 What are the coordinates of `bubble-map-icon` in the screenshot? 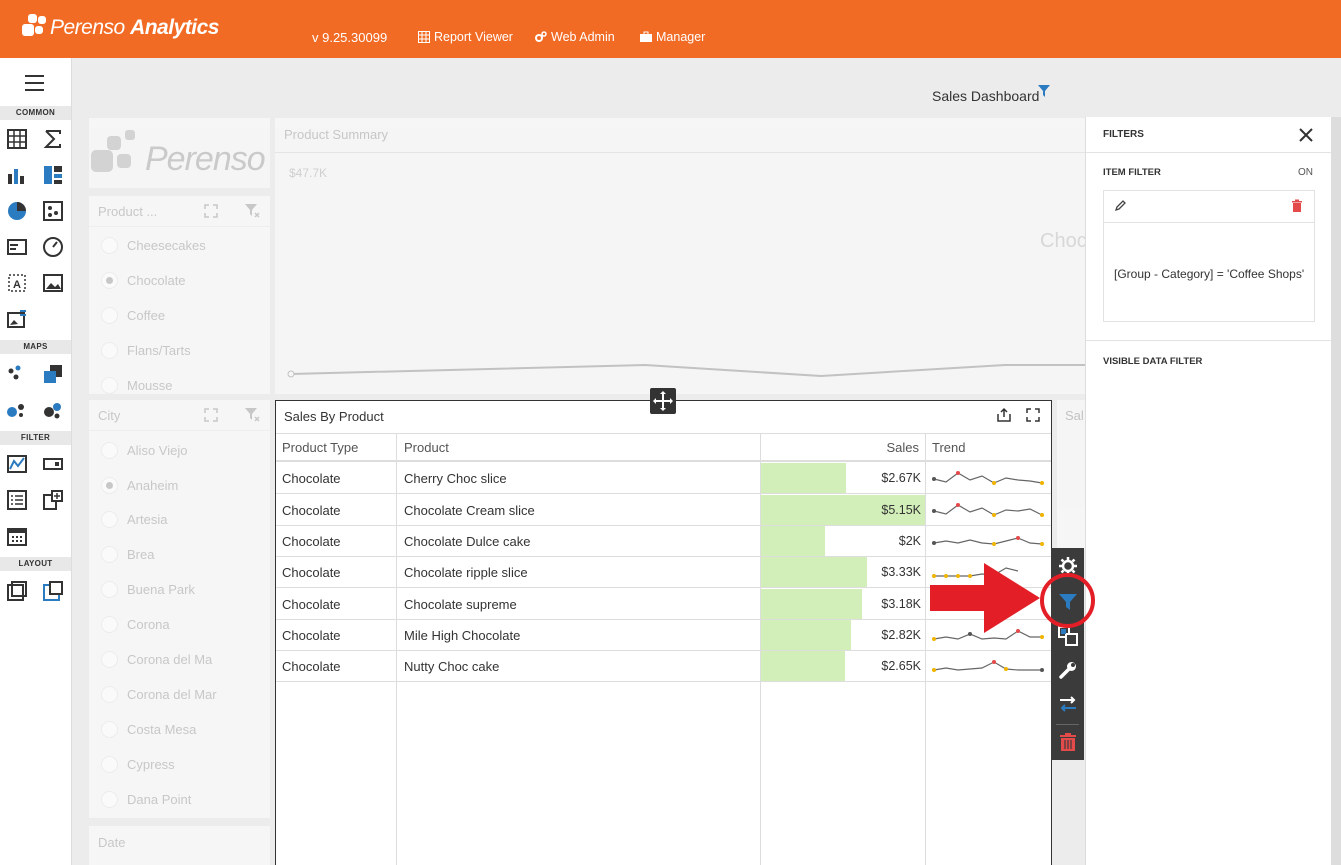 It's located at (17, 410).